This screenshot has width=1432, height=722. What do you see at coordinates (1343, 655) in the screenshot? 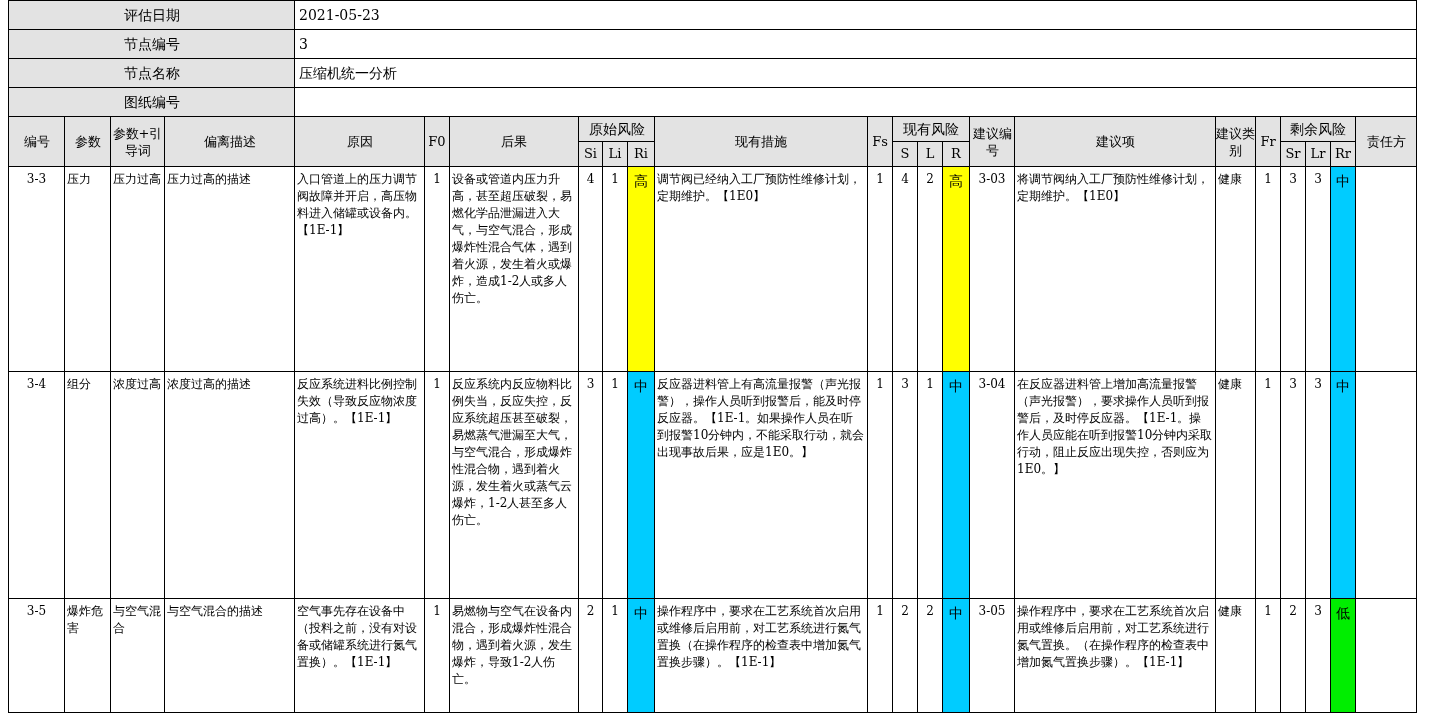
I see `risk-cell: 低` at bounding box center [1343, 655].